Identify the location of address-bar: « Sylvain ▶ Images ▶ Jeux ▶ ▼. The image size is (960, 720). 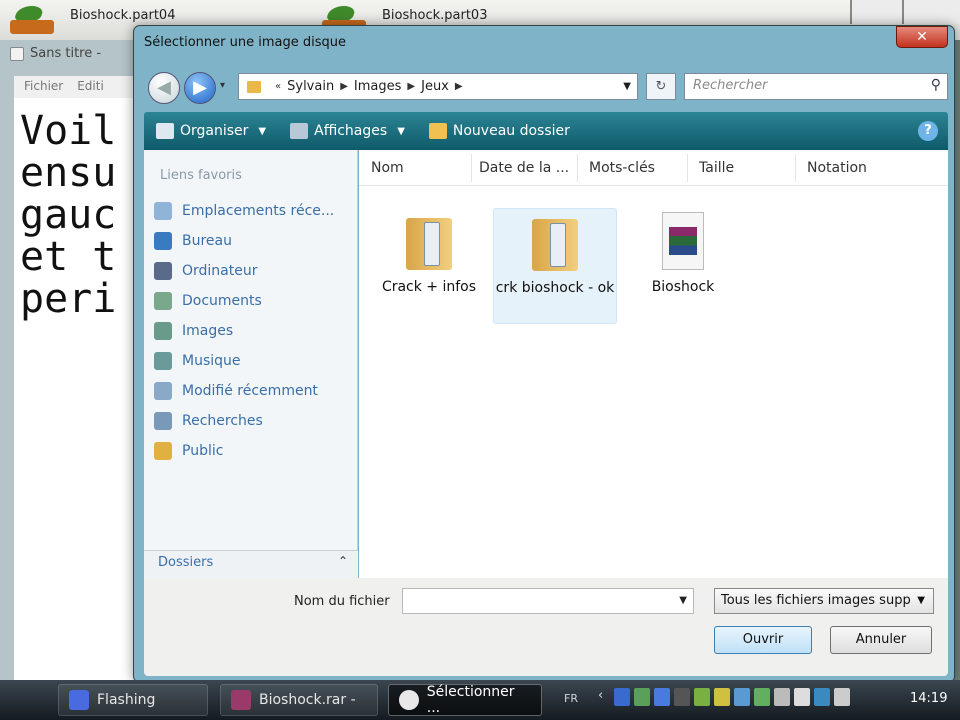
(438, 86).